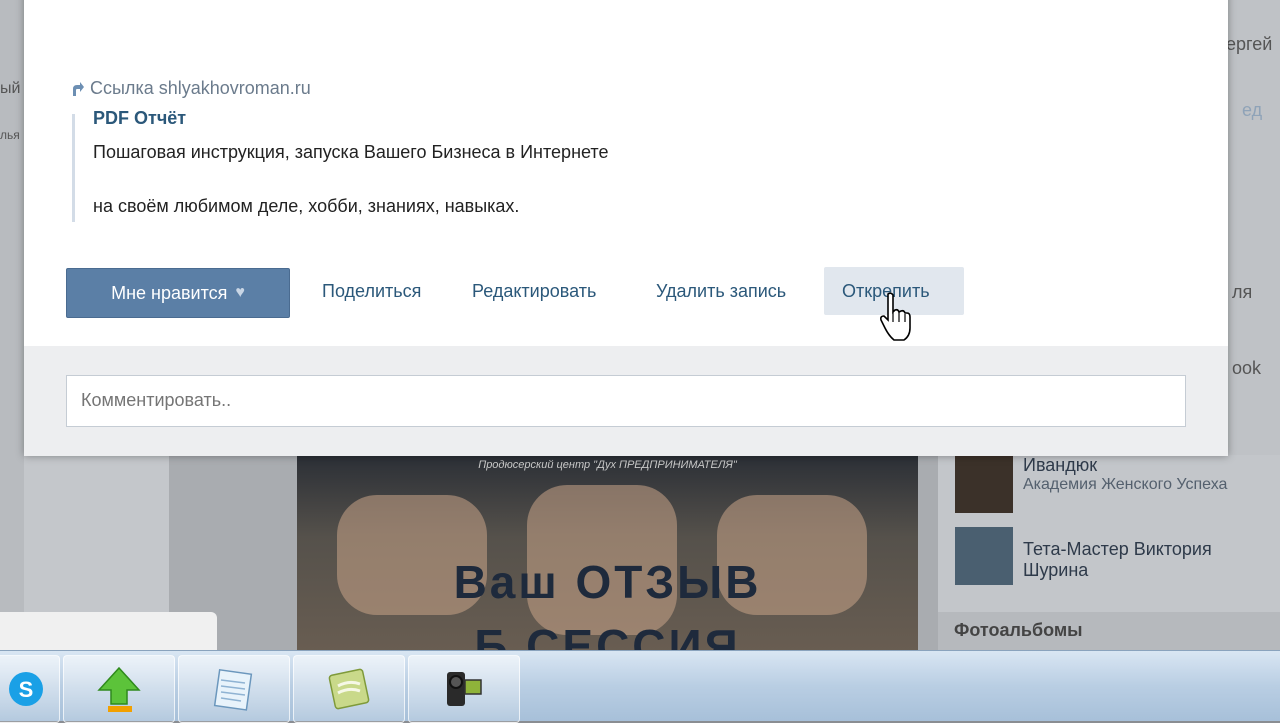  What do you see at coordinates (200, 88) in the screenshot?
I see `link-label: Ссылка shlyakhovroman.ru` at bounding box center [200, 88].